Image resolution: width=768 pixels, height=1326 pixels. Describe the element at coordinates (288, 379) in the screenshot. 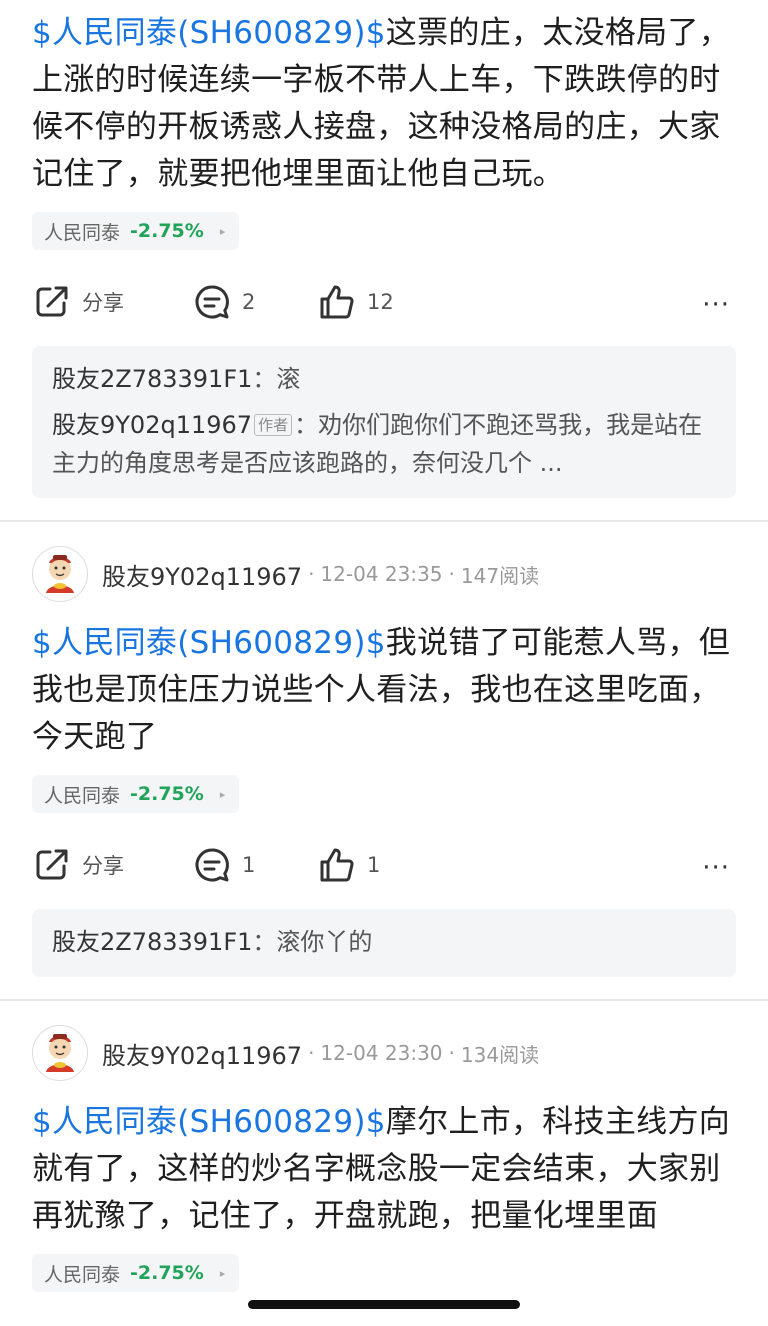

I see `reply-text: 滚` at that location.